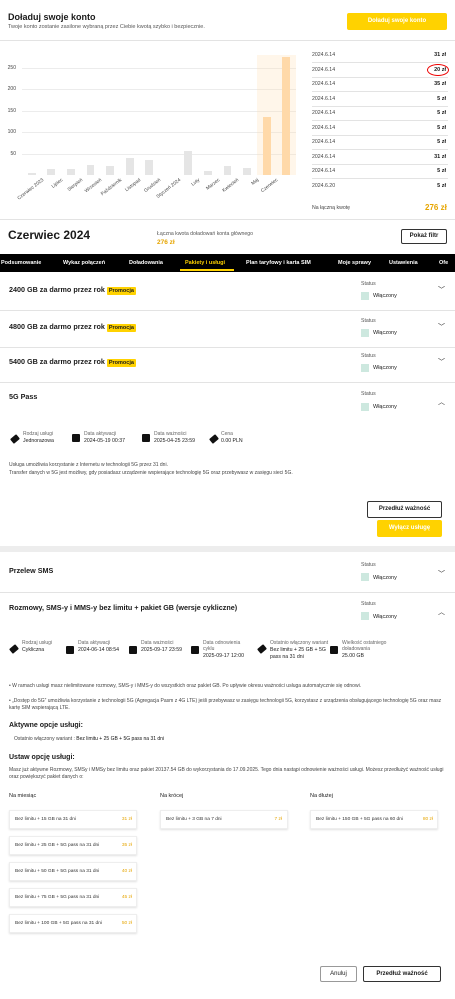 The height and width of the screenshot is (999, 455). Describe the element at coordinates (31, 570) in the screenshot. I see `sms-transfer-title: Przelew SMS` at that location.